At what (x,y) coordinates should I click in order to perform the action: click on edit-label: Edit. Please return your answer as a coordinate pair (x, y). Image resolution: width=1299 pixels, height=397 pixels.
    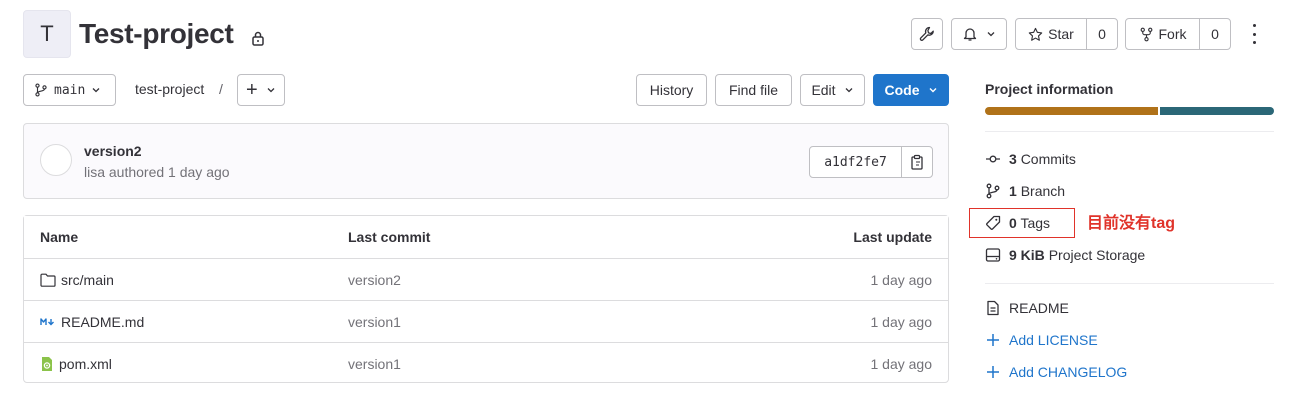
    Looking at the image, I should click on (823, 90).